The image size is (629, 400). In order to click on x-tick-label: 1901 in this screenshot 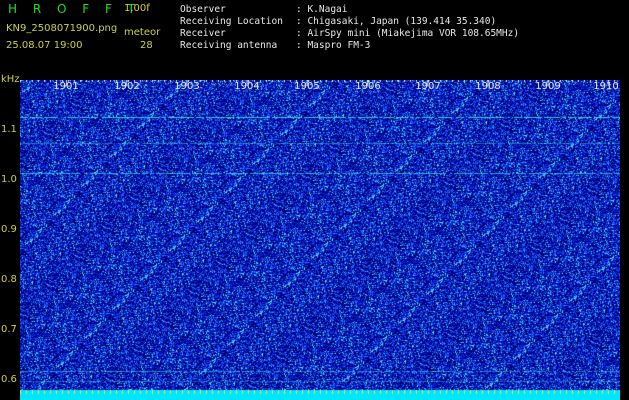, I will do `click(66, 86)`.